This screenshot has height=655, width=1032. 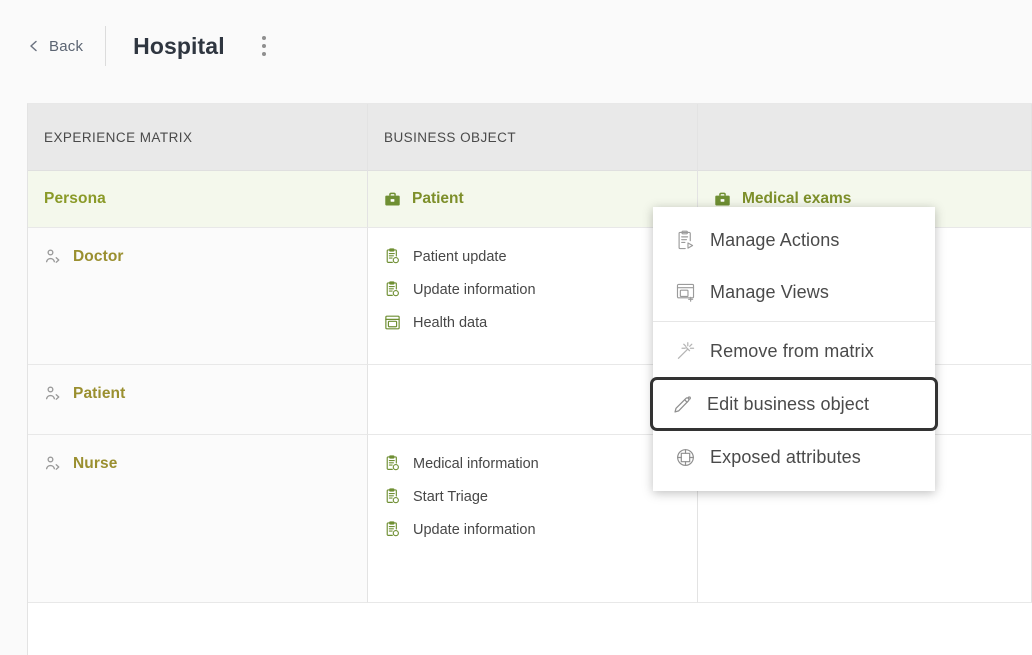 I want to click on menu-item-exposed-attributes: Exposed attributes, so click(x=794, y=457).